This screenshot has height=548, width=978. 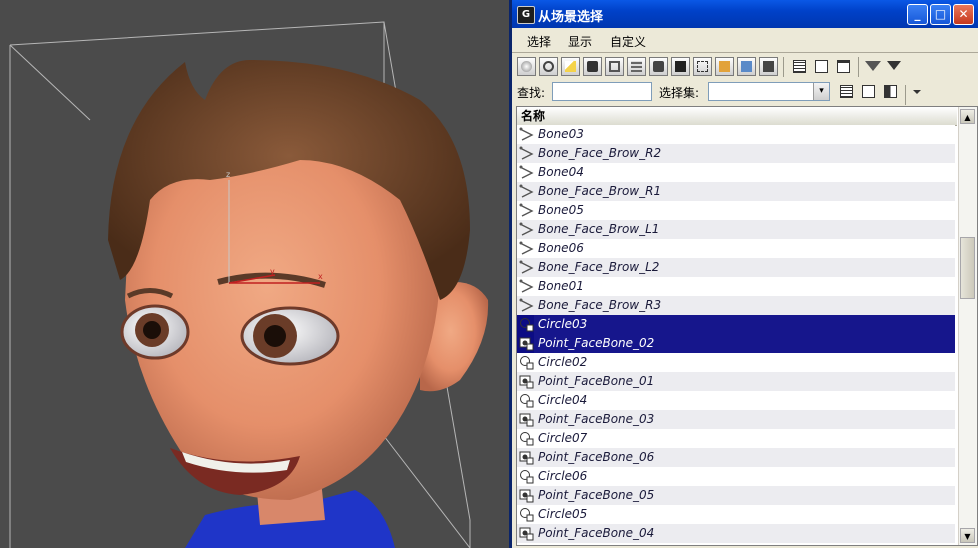 I want to click on list-item: Point_FaceBone_05, so click(x=736, y=495).